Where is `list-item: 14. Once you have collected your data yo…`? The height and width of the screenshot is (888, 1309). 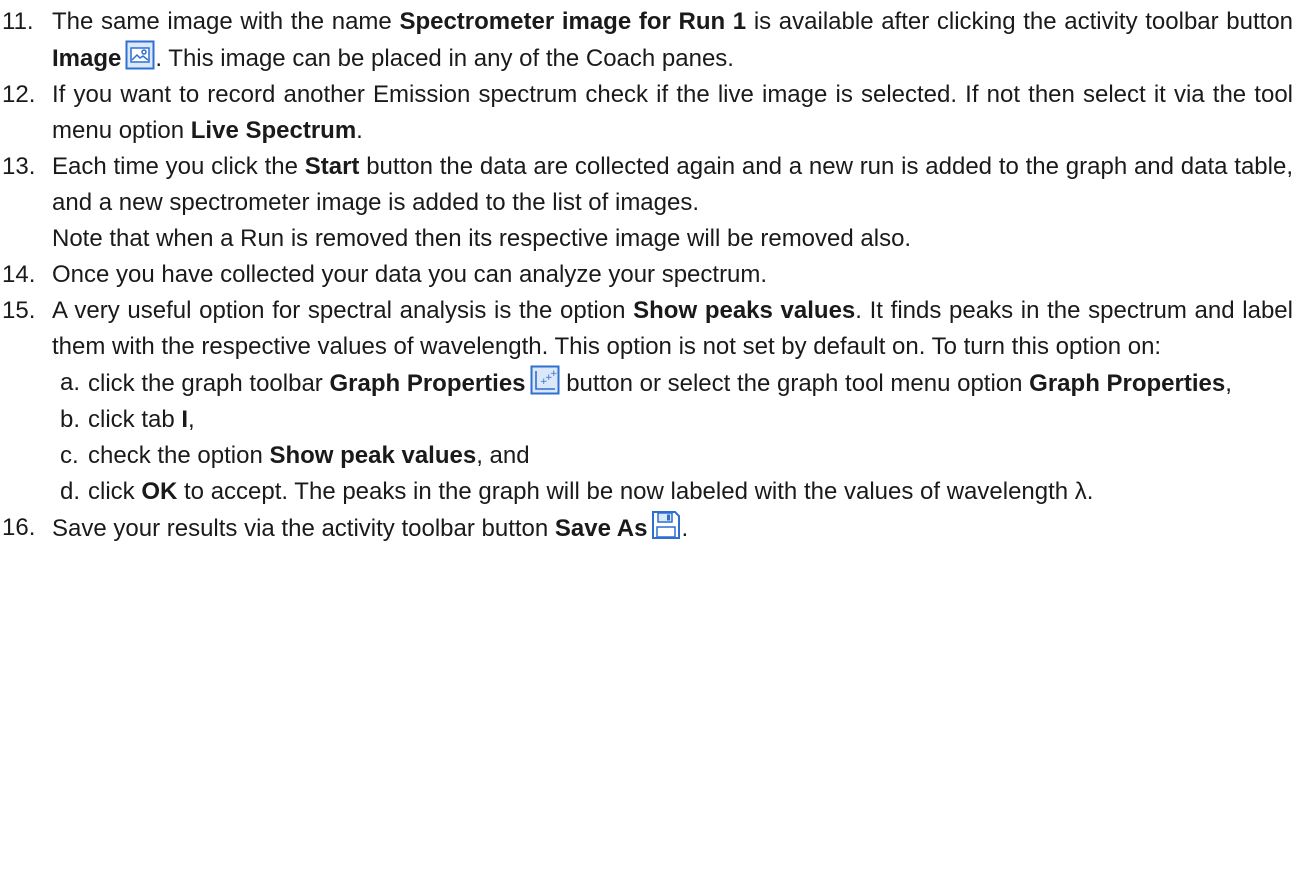
list-item: 14. Once you have collected your data yo… is located at coordinates (646, 275).